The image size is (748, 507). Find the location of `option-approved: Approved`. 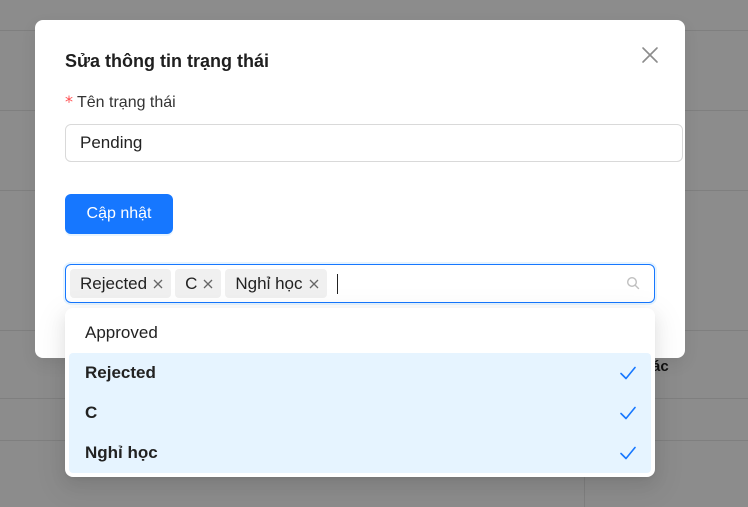

option-approved: Approved is located at coordinates (360, 333).